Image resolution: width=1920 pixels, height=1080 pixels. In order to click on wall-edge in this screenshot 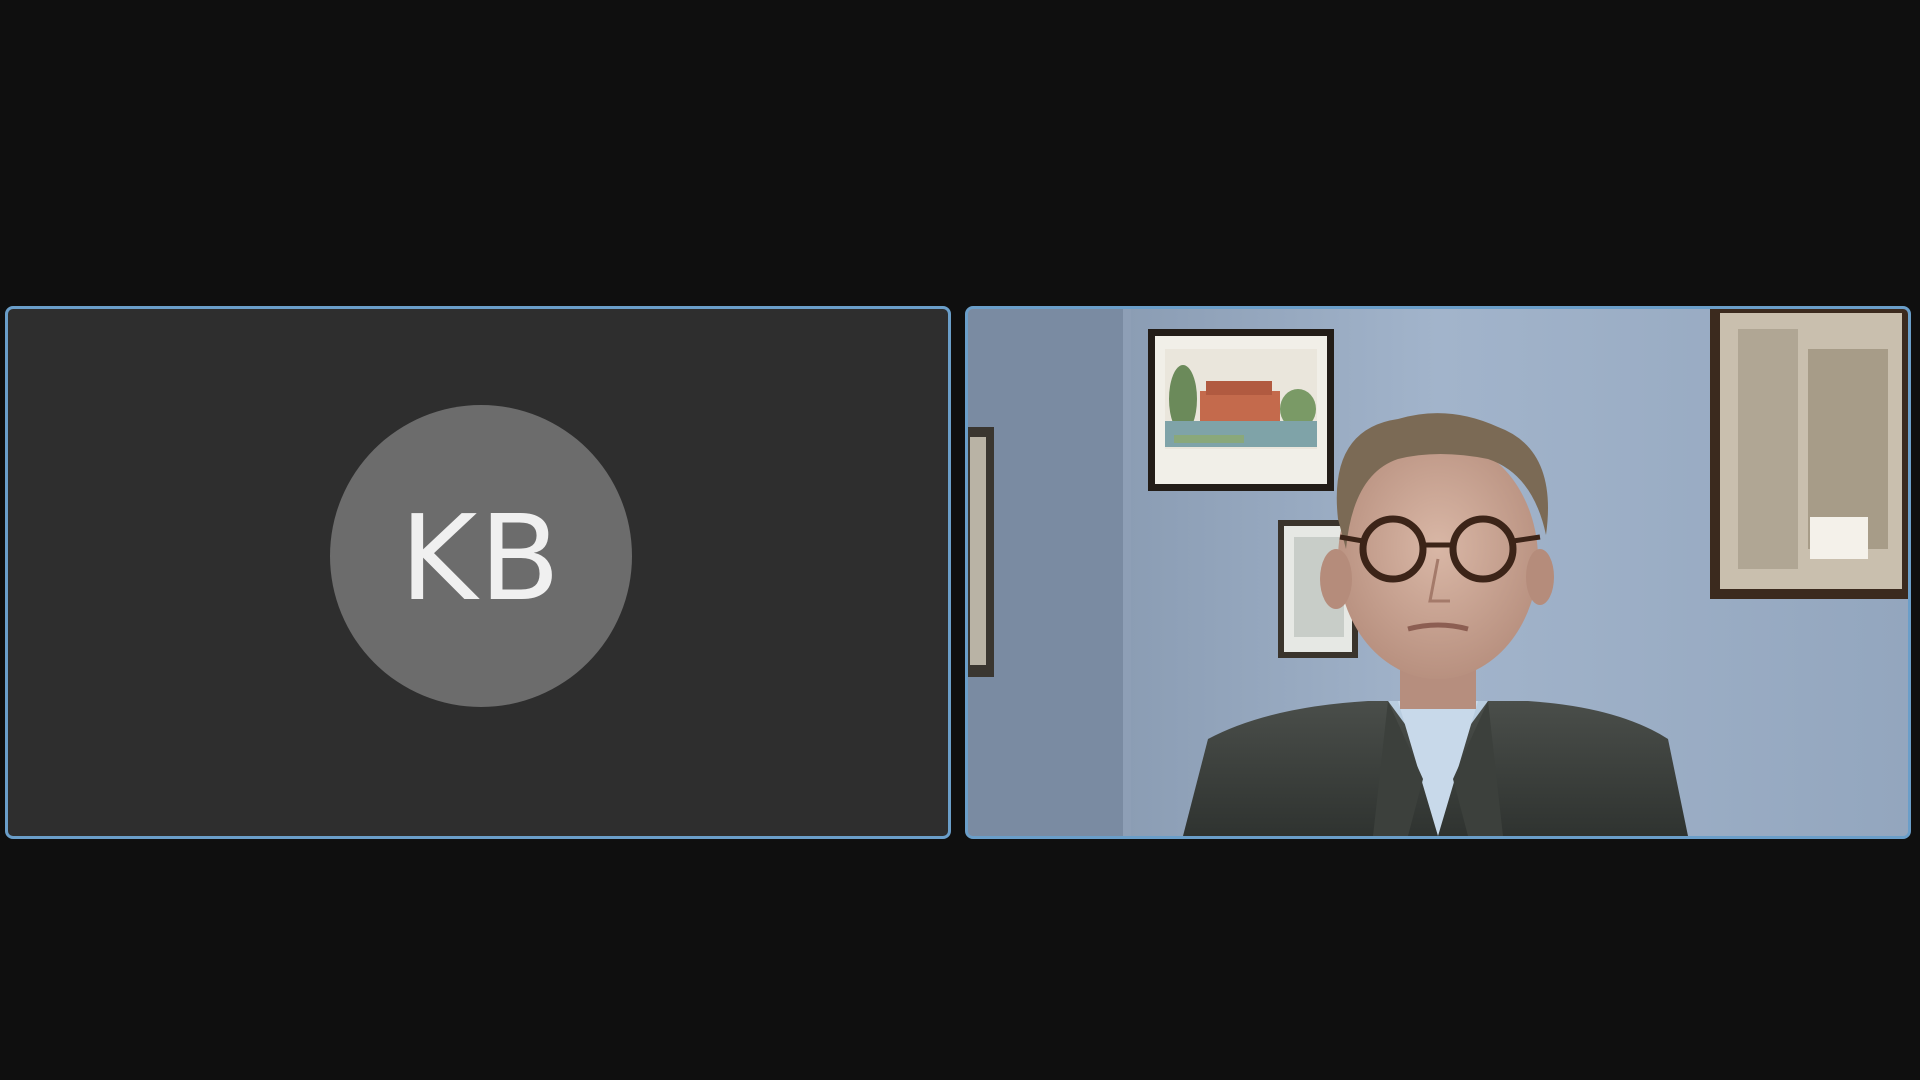, I will do `click(1127, 572)`.